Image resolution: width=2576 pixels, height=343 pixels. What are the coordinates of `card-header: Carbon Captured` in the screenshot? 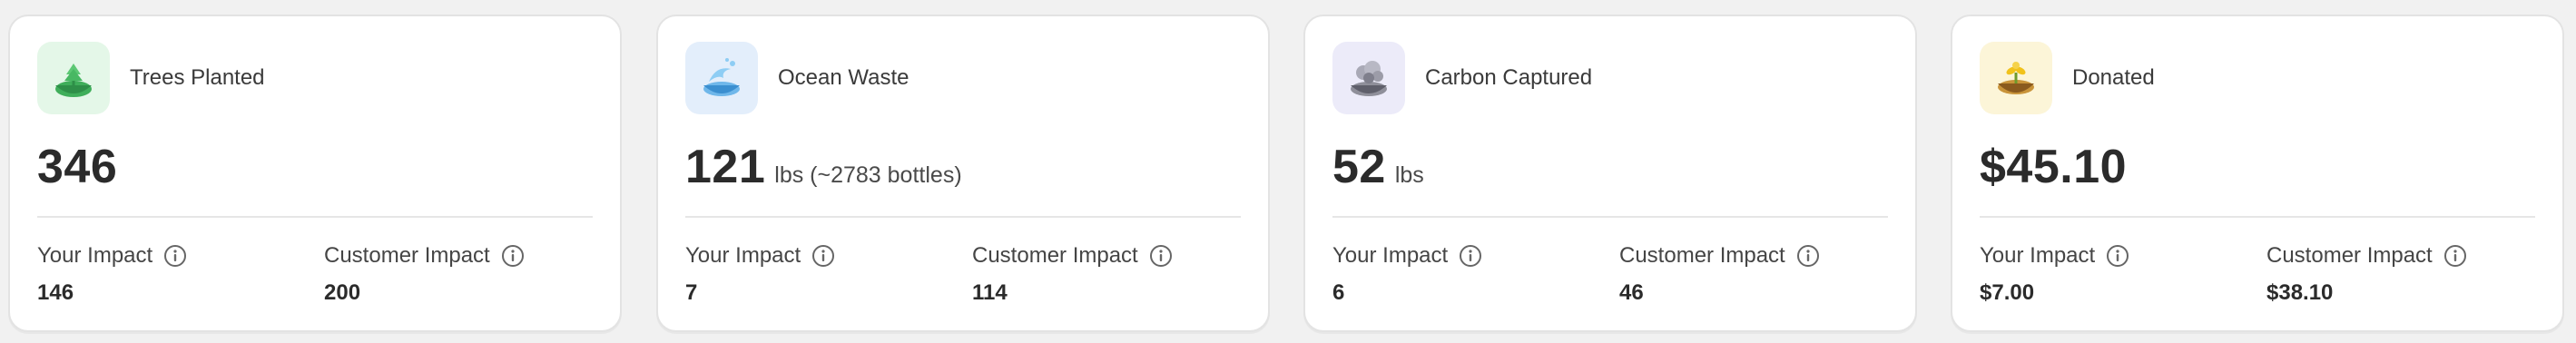 It's located at (1462, 78).